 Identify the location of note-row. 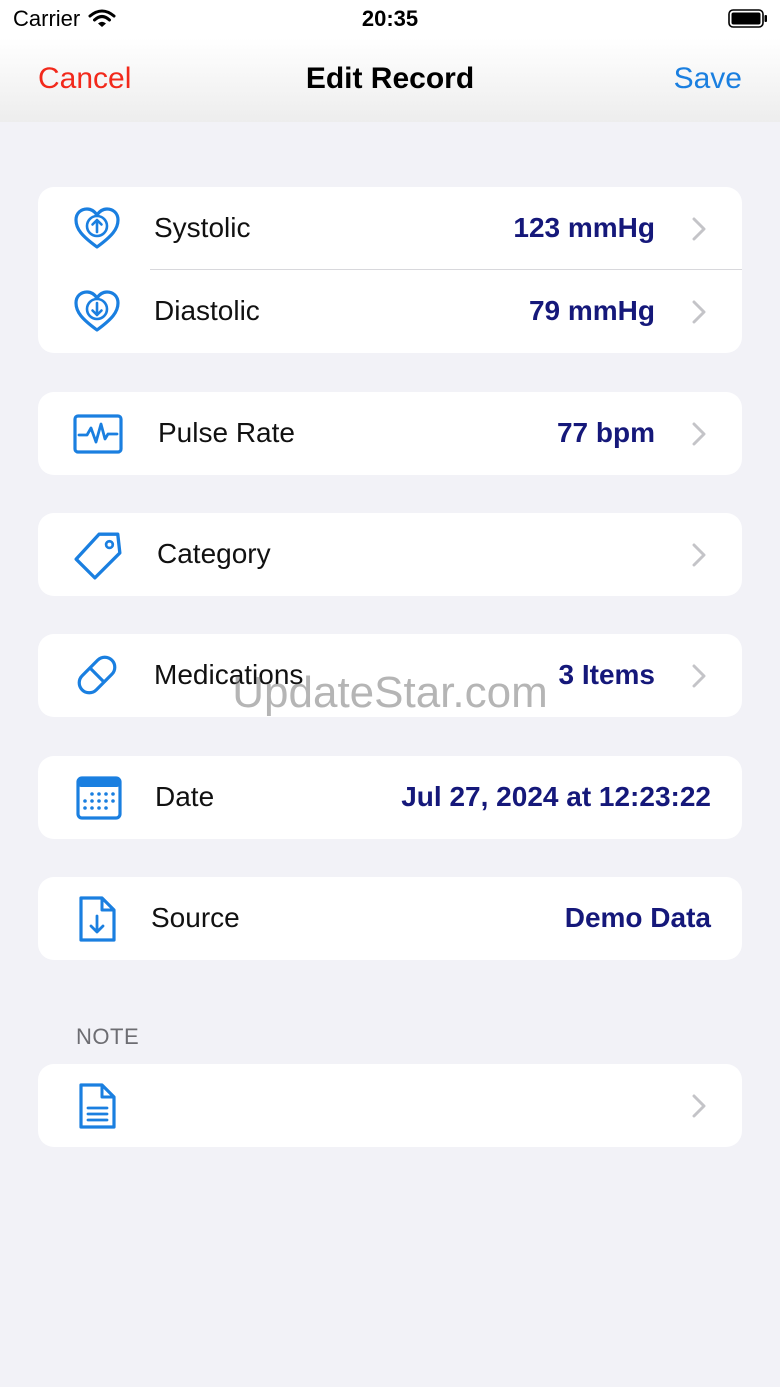
(390, 1105).